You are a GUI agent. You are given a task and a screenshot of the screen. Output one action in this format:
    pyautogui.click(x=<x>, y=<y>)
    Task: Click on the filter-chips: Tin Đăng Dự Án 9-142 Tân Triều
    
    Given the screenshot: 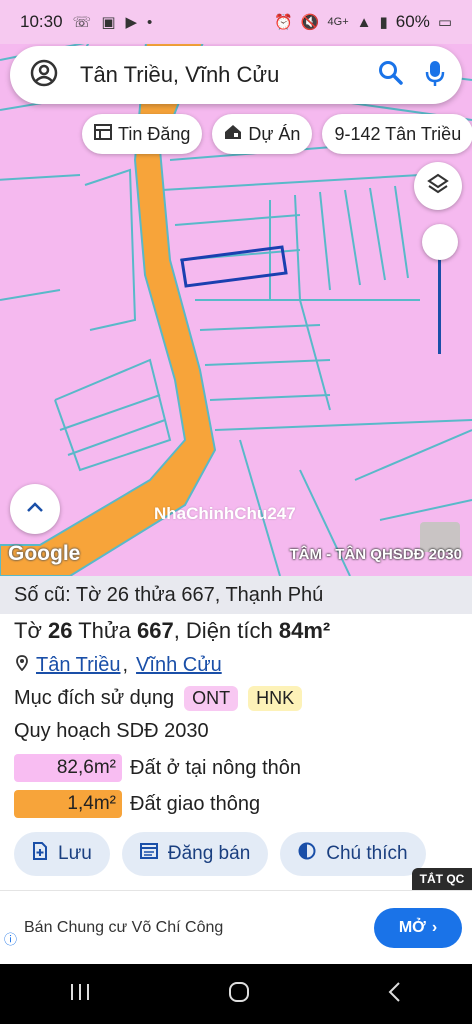 What is the action you would take?
    pyautogui.click(x=277, y=134)
    